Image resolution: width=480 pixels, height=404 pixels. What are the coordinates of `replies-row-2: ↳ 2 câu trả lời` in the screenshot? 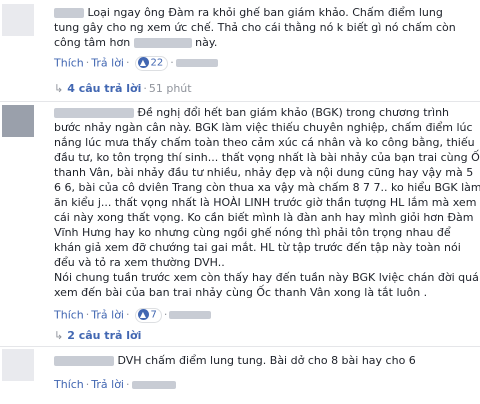 It's located at (97, 336).